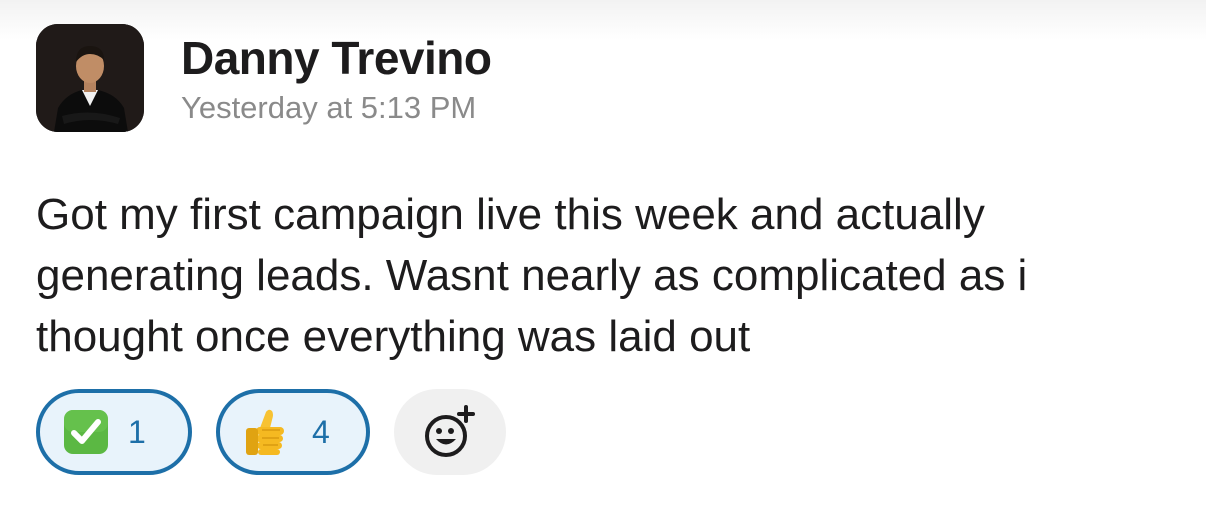 Image resolution: width=1206 pixels, height=507 pixels. Describe the element at coordinates (137, 432) in the screenshot. I see `reaction-count: 1` at that location.